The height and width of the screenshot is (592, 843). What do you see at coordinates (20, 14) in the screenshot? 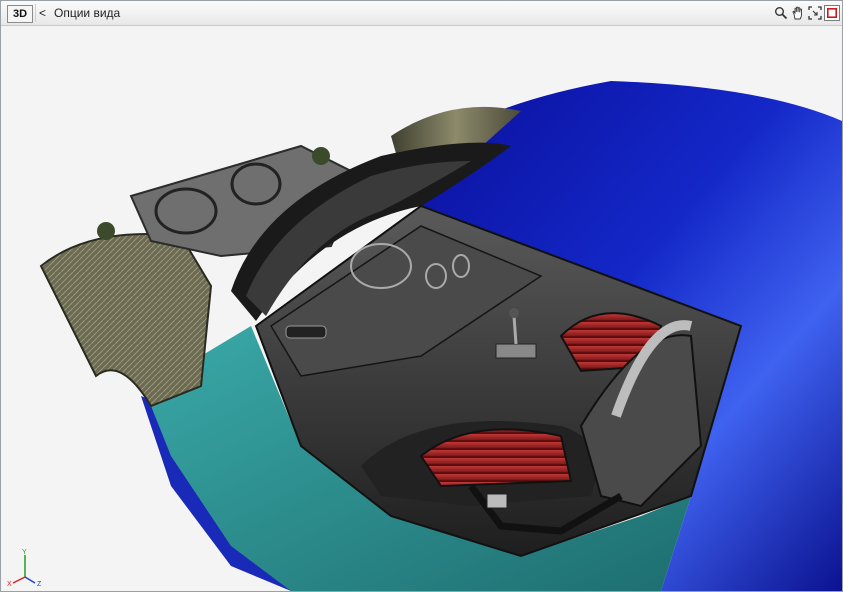
I see `mode-badge: 3D` at bounding box center [20, 14].